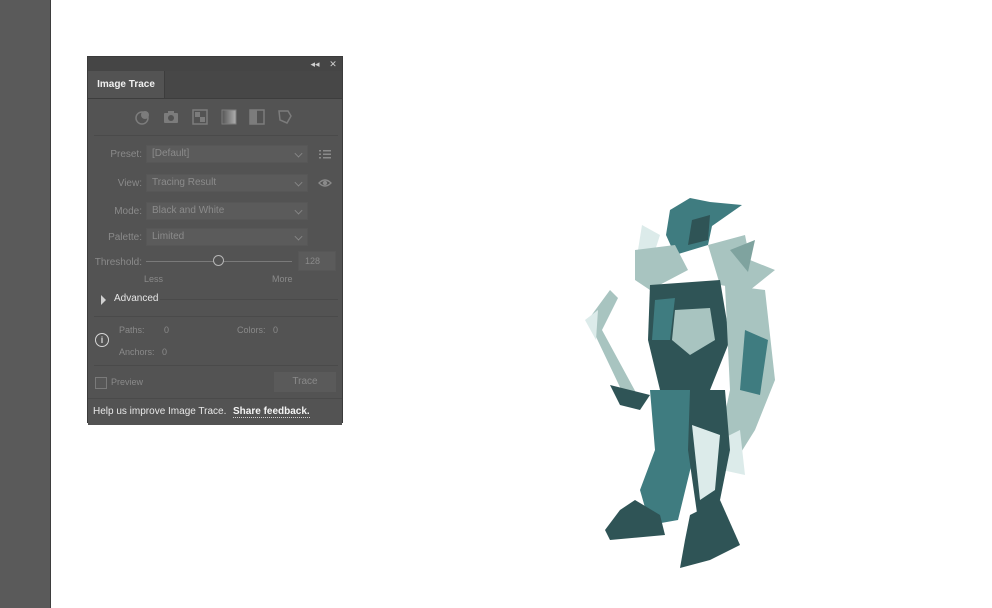 The height and width of the screenshot is (608, 992). I want to click on tools-panel-strip, so click(25, 304).